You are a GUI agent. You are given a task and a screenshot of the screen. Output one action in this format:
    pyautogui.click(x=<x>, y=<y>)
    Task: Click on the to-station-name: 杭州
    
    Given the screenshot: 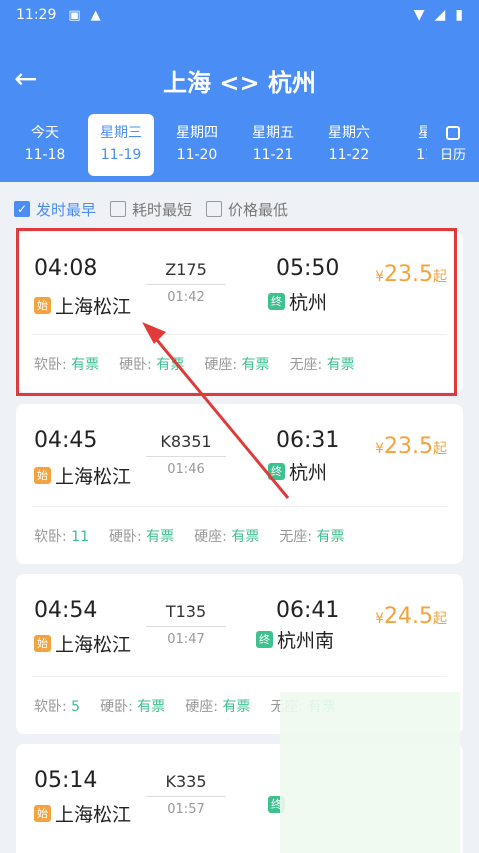 What is the action you would take?
    pyautogui.click(x=308, y=473)
    